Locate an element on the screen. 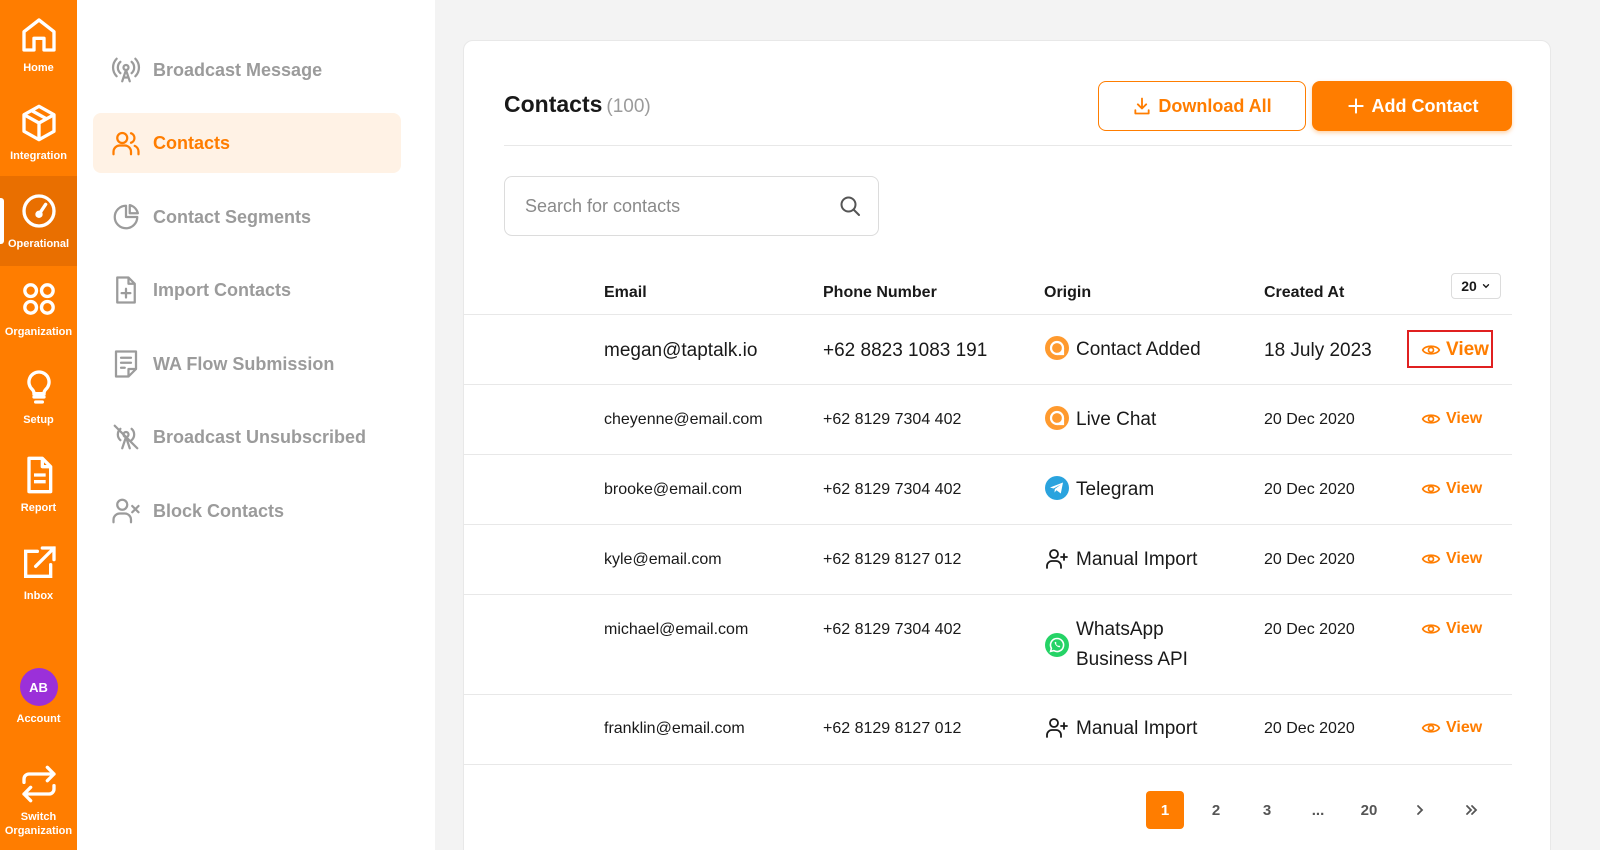 Image resolution: width=1600 pixels, height=850 pixels. column-header-created: Created At is located at coordinates (1304, 293).